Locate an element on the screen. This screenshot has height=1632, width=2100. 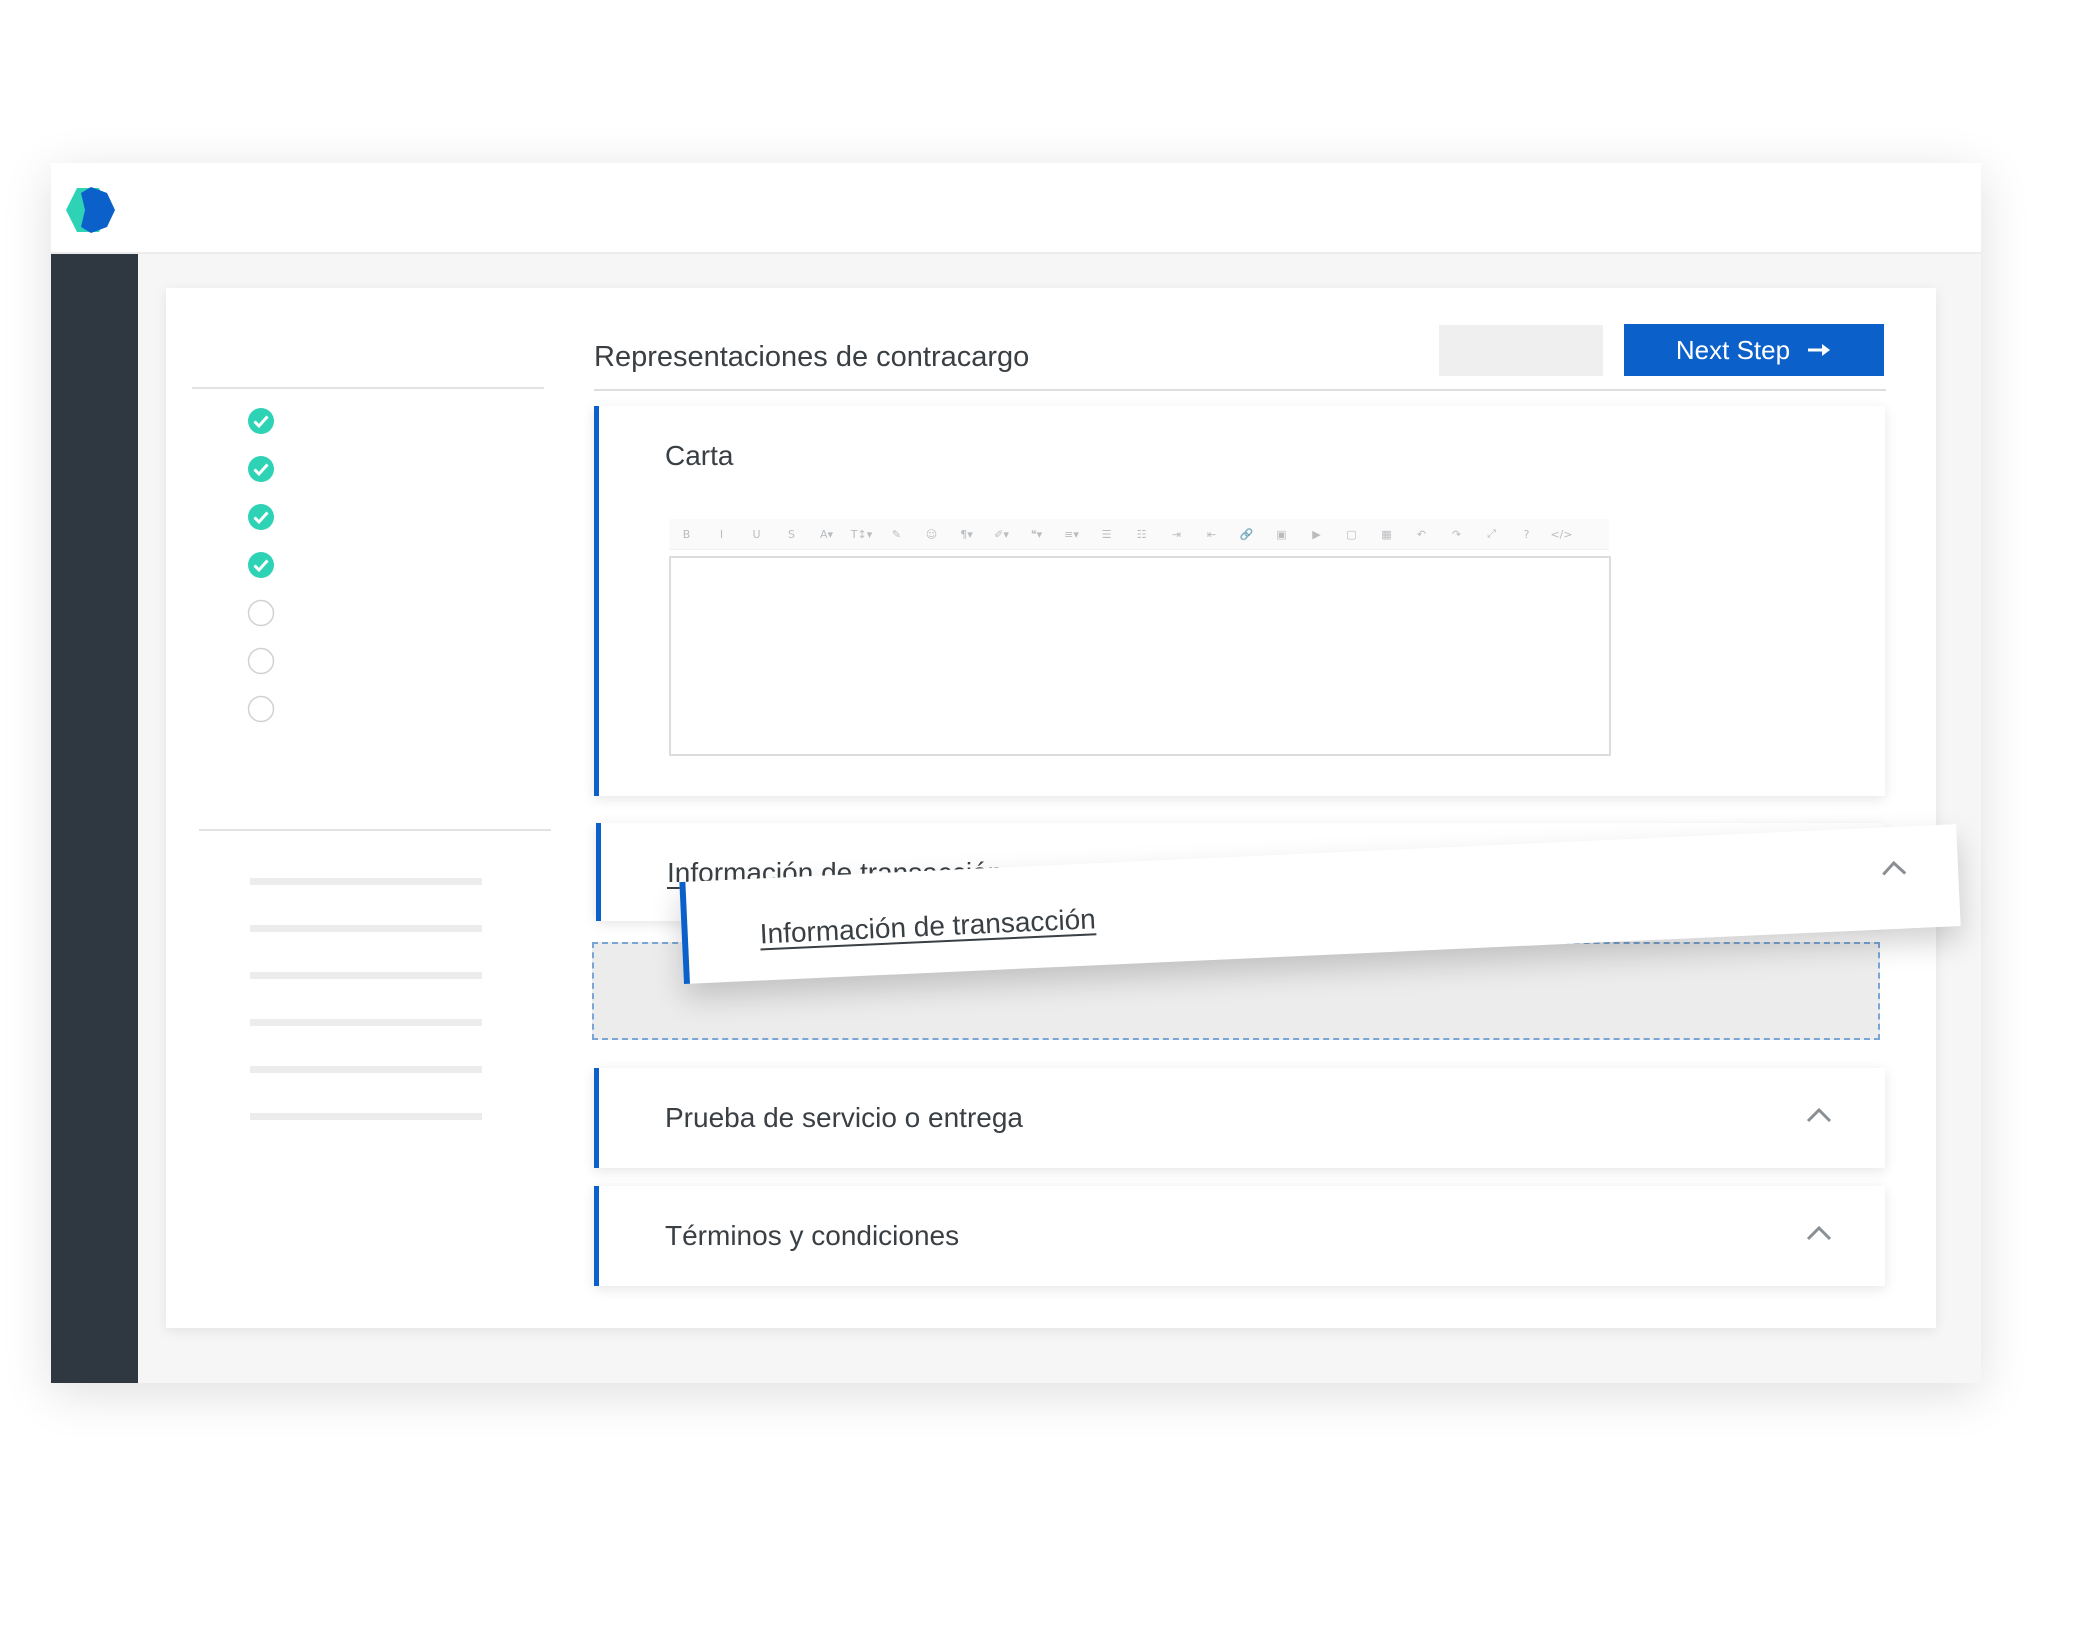
toolbar-button-23: ↷ is located at coordinates (1456, 534).